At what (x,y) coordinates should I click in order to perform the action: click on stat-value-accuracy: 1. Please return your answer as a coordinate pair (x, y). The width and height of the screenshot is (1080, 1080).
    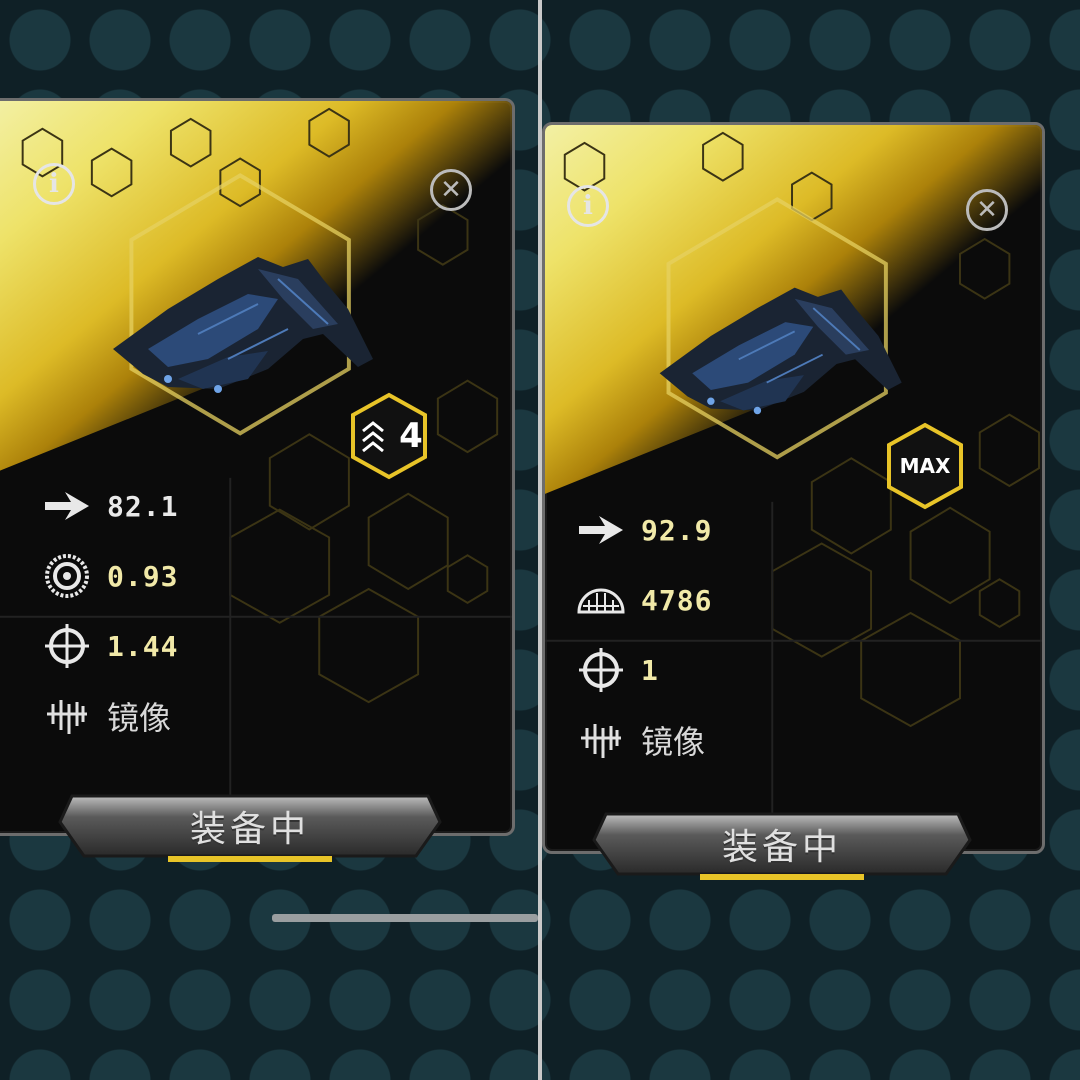
    Looking at the image, I should click on (650, 670).